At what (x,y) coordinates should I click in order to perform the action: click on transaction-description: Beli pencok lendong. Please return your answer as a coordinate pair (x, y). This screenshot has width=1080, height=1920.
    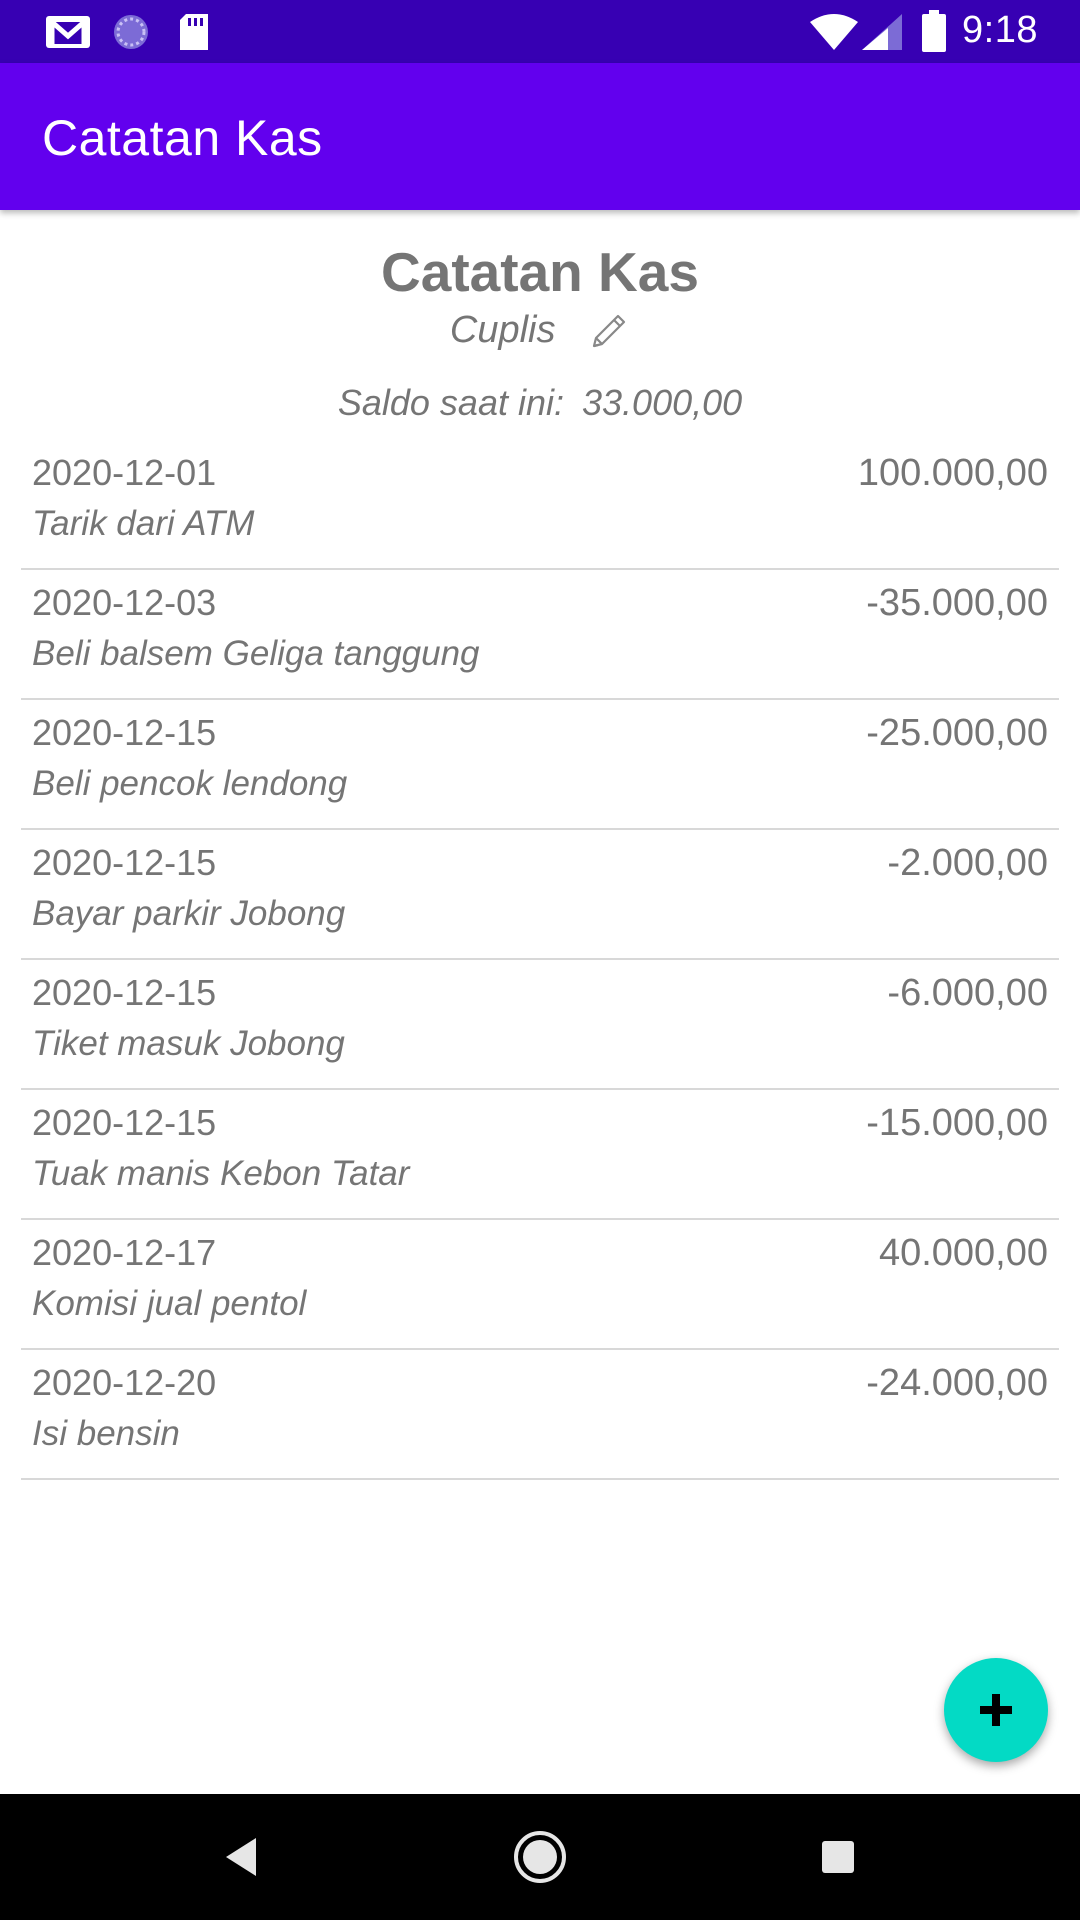
    Looking at the image, I should click on (190, 783).